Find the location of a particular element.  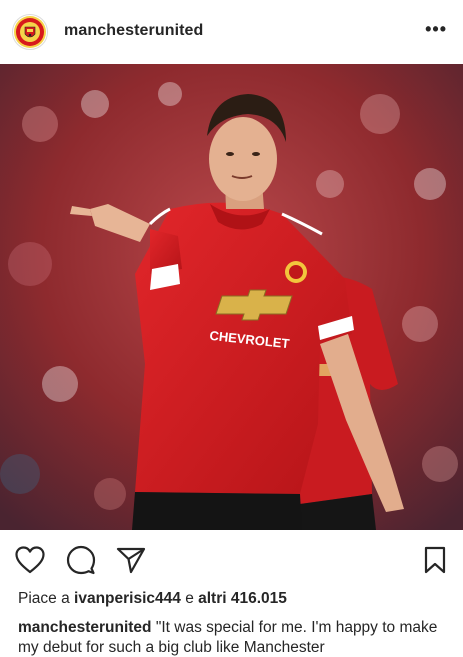

save-button is located at coordinates (435, 560).